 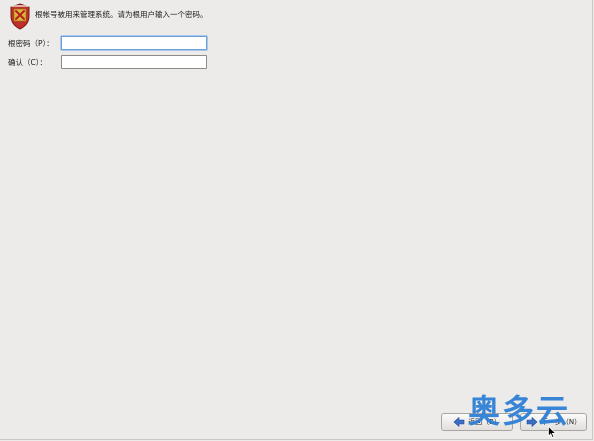 I want to click on arrow-right-icon, so click(x=532, y=422).